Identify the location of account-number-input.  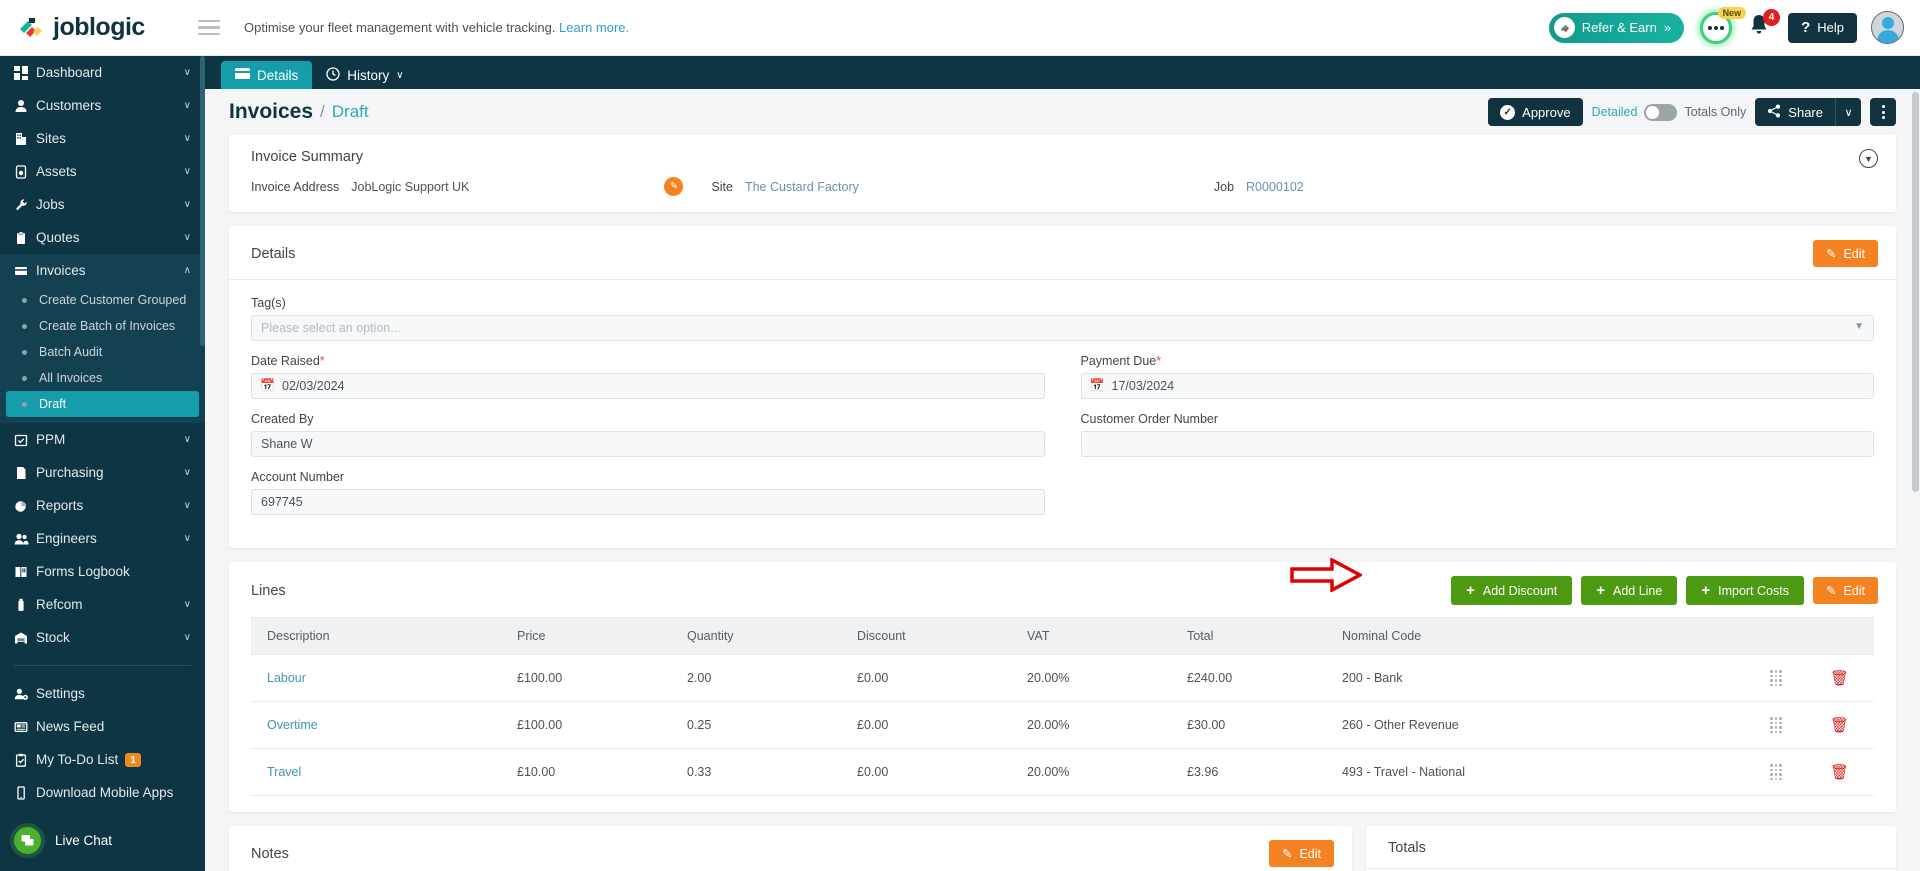
(648, 502).